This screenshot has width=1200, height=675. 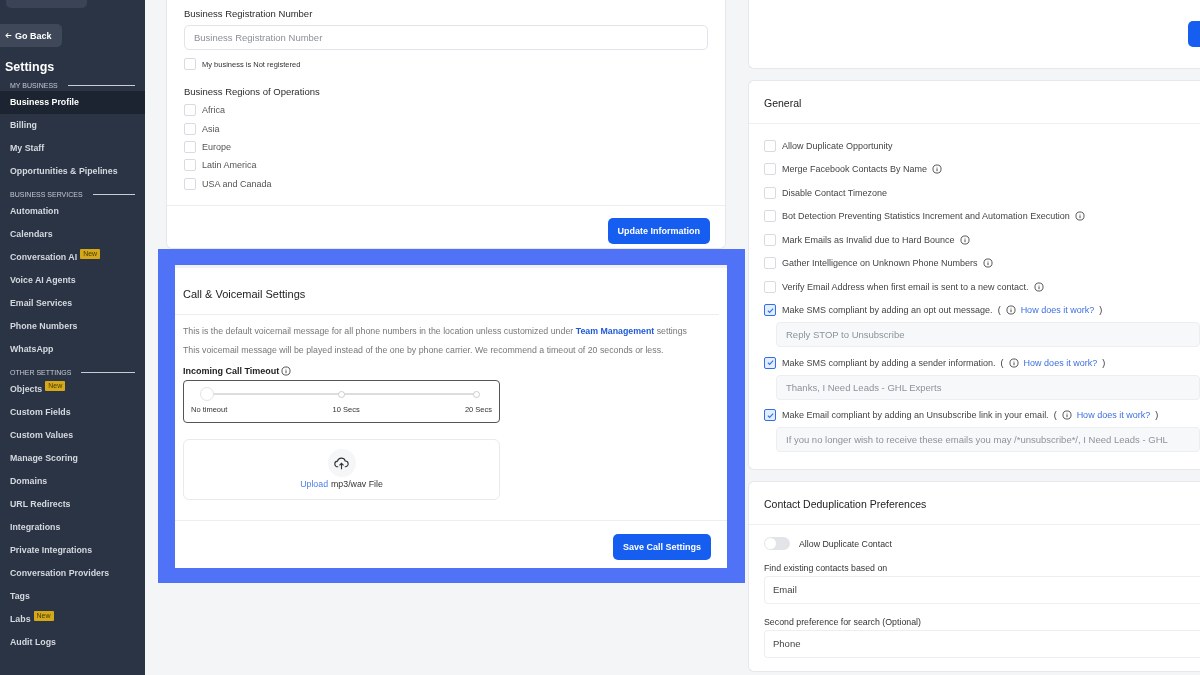 What do you see at coordinates (855, 169) in the screenshot?
I see `checkbox-label: Merge Facebook Contacts By Name` at bounding box center [855, 169].